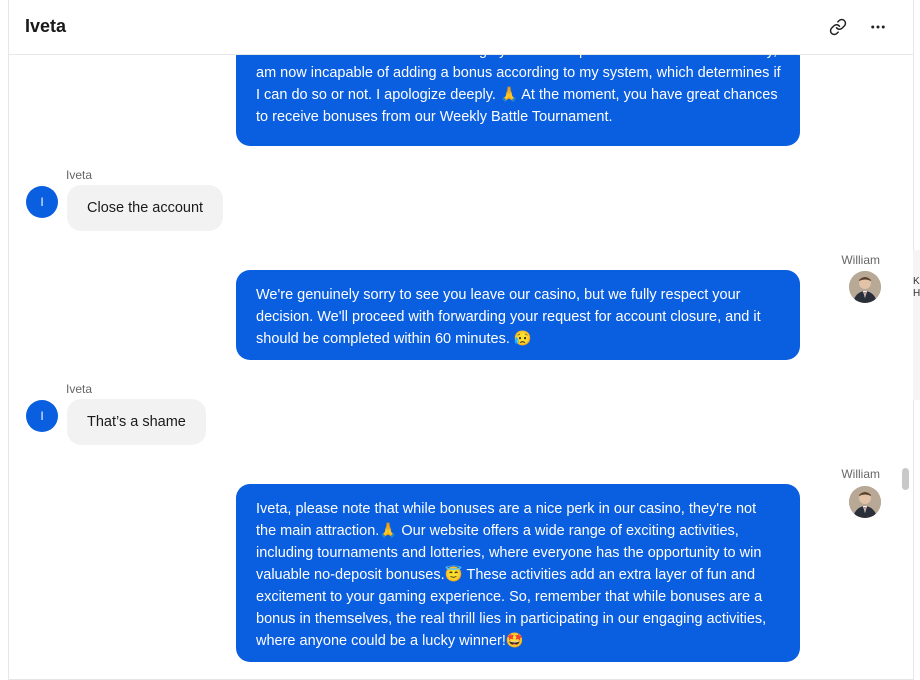 Image resolution: width=920 pixels, height=680 pixels. What do you see at coordinates (916, 293) in the screenshot?
I see `background-text-fragment: H` at bounding box center [916, 293].